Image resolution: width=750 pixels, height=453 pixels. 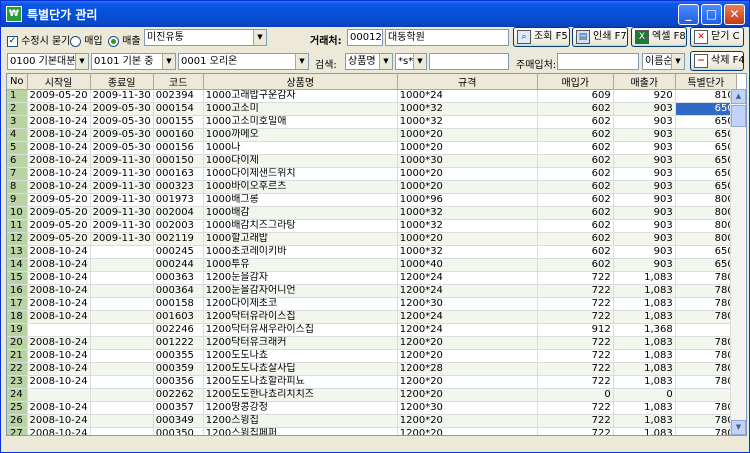 What do you see at coordinates (300, 187) in the screenshot?
I see `table-cell: 1000바이오후르츠` at bounding box center [300, 187].